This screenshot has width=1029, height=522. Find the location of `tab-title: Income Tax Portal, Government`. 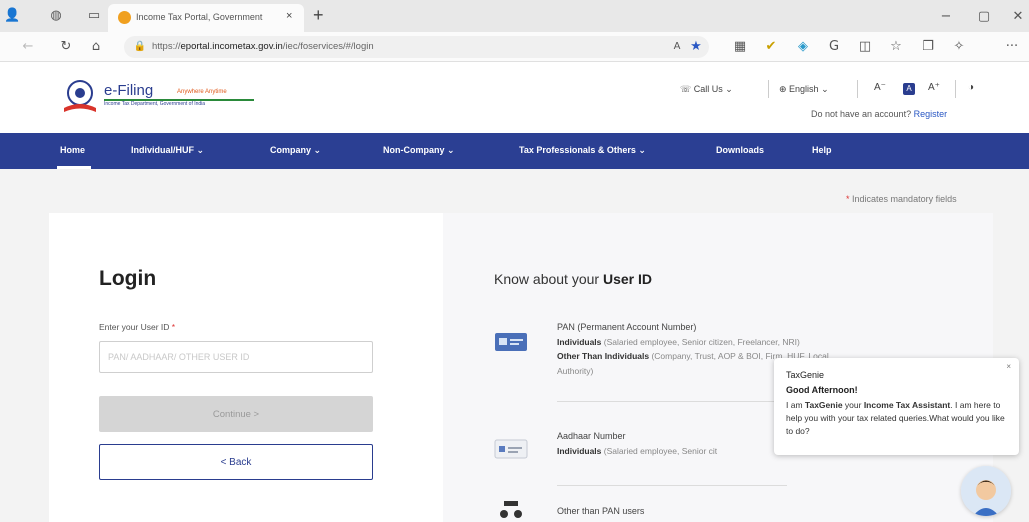

tab-title: Income Tax Portal, Government is located at coordinates (199, 17).